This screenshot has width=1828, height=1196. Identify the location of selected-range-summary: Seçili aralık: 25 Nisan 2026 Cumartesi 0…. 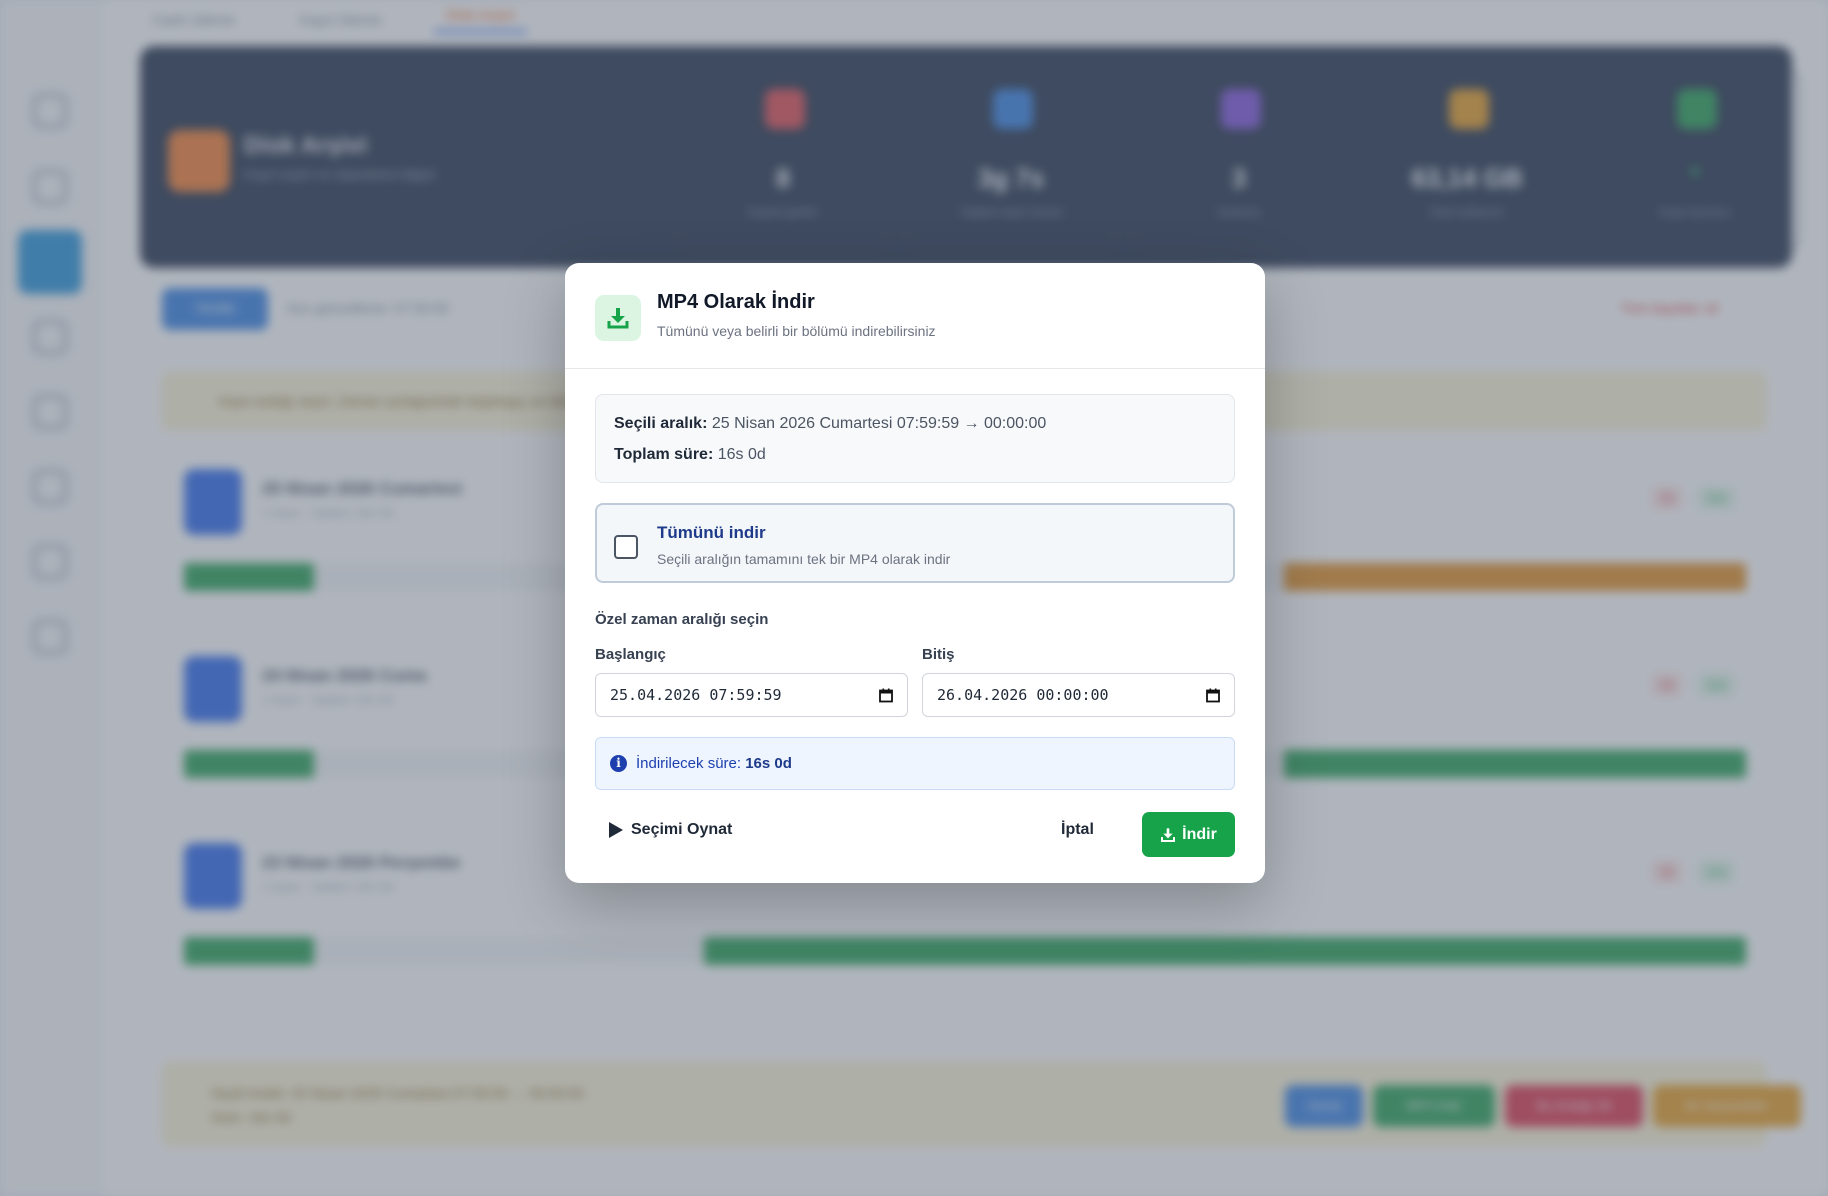
(915, 438).